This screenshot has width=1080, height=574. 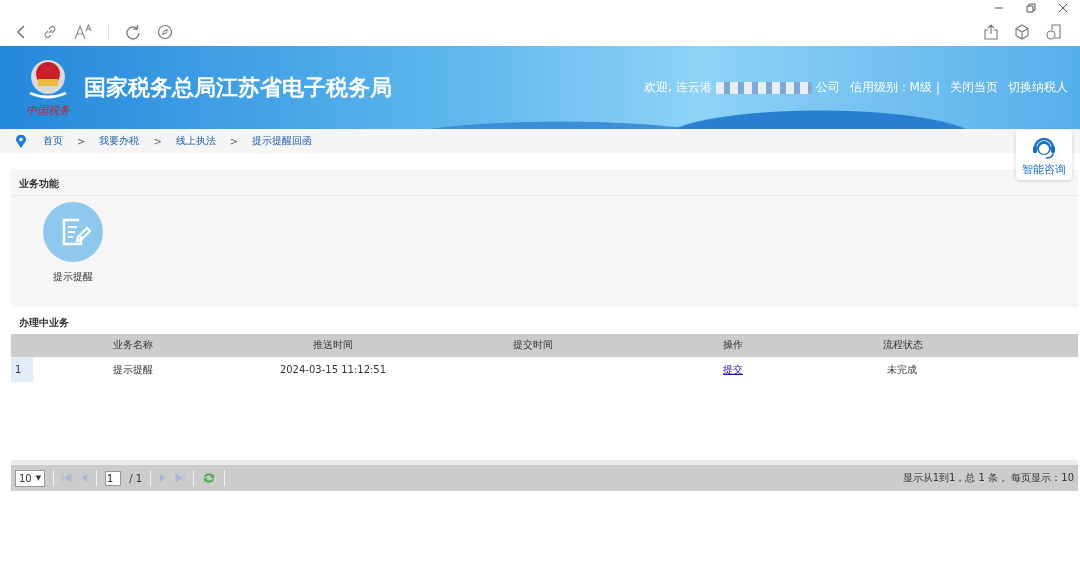 What do you see at coordinates (733, 345) in the screenshot?
I see `column-header: 操作` at bounding box center [733, 345].